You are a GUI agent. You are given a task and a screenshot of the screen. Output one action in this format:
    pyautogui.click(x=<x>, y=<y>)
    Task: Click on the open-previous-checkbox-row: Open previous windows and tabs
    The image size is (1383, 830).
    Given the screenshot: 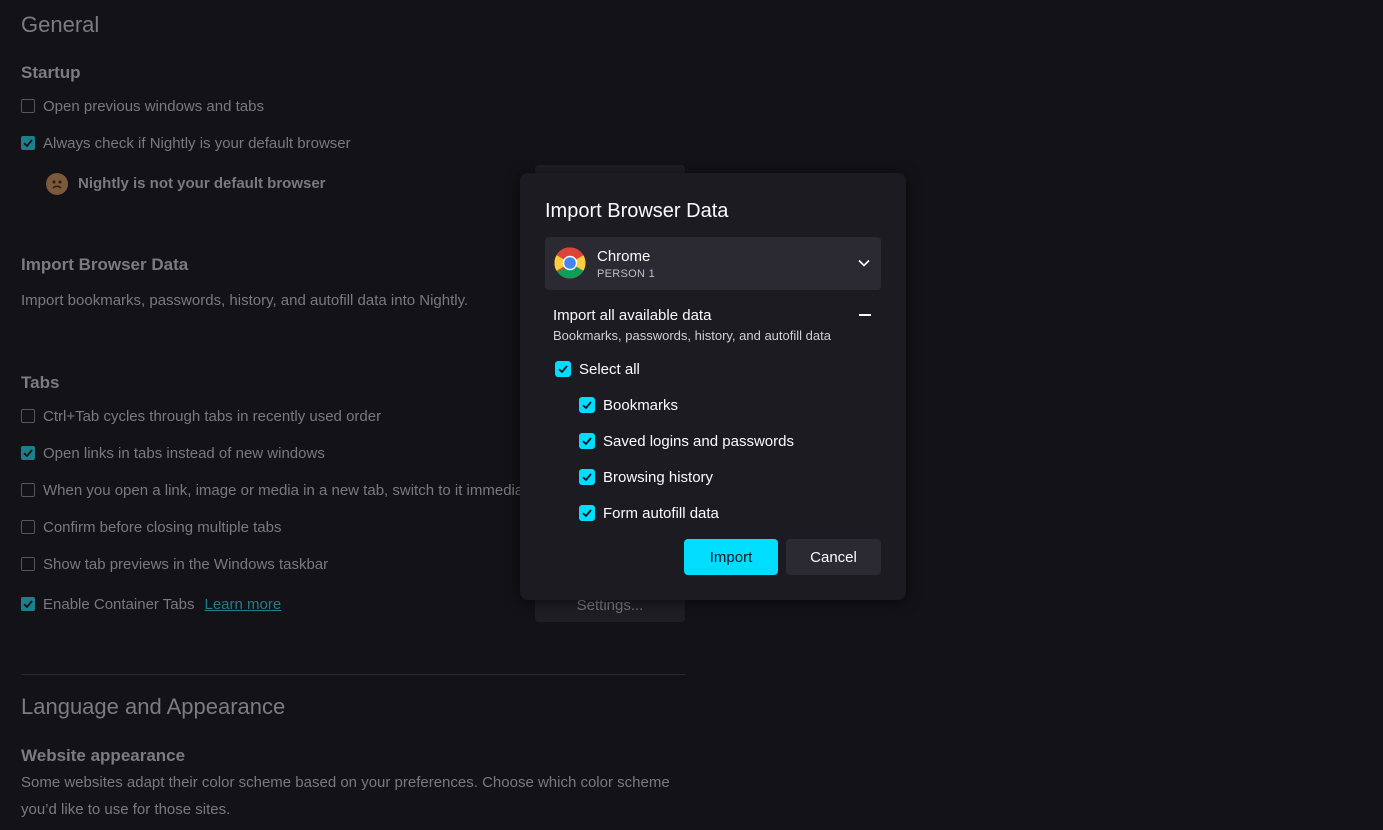 What is the action you would take?
    pyautogui.click(x=142, y=106)
    